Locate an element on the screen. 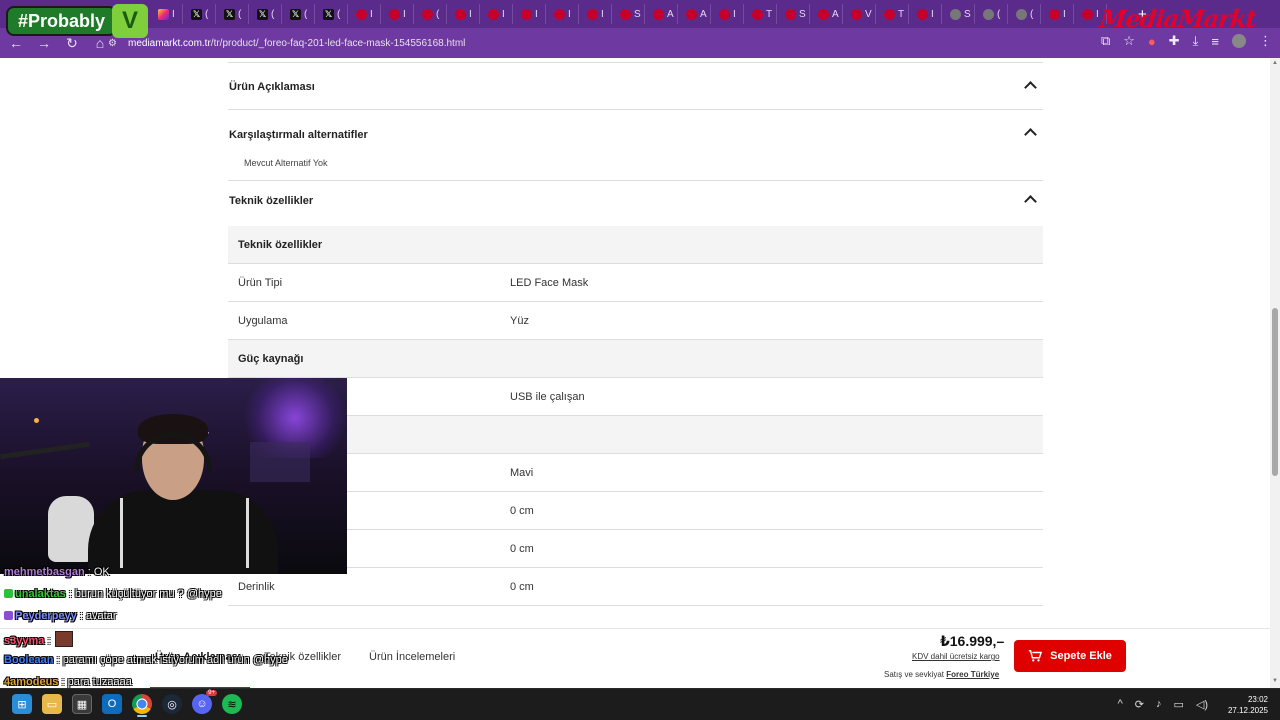  spec-key: Güç kaynağı is located at coordinates (271, 359).